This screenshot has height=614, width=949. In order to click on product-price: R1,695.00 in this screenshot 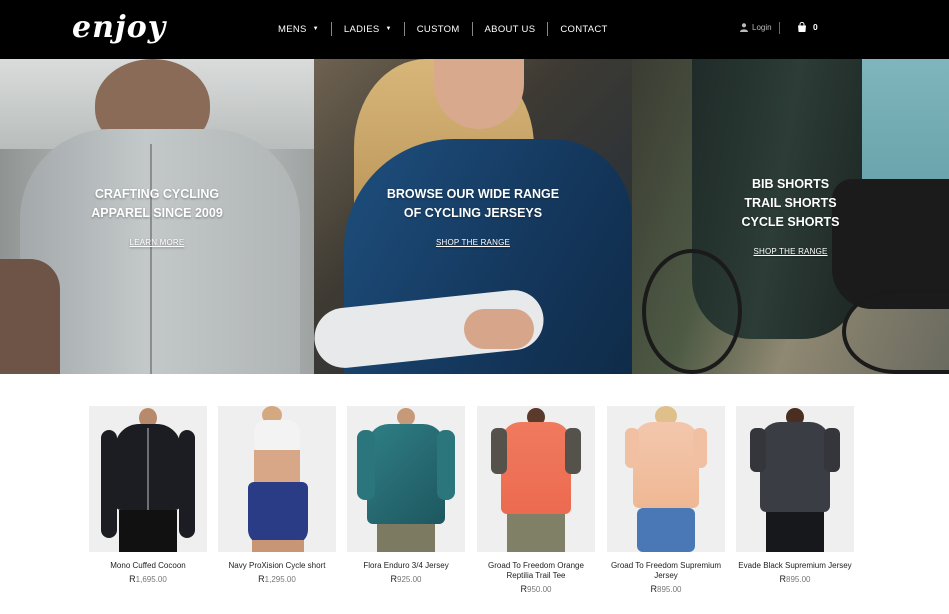, I will do `click(148, 579)`.